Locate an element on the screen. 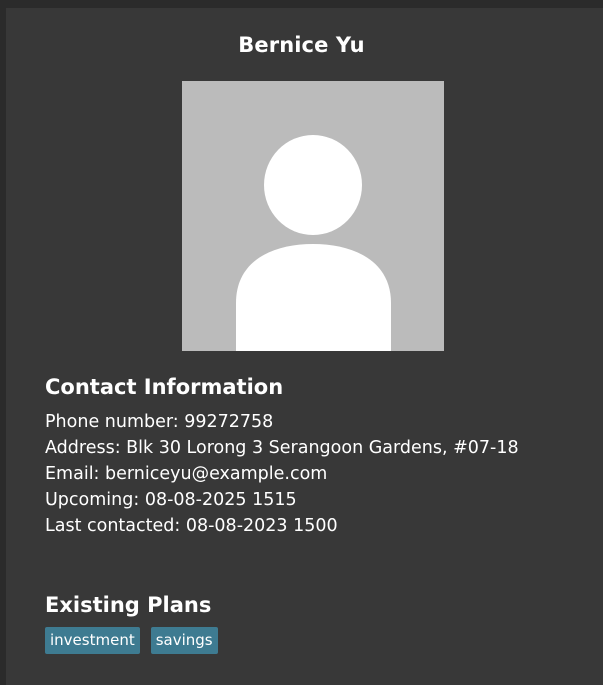  plan-tag-savings: savings is located at coordinates (184, 640).